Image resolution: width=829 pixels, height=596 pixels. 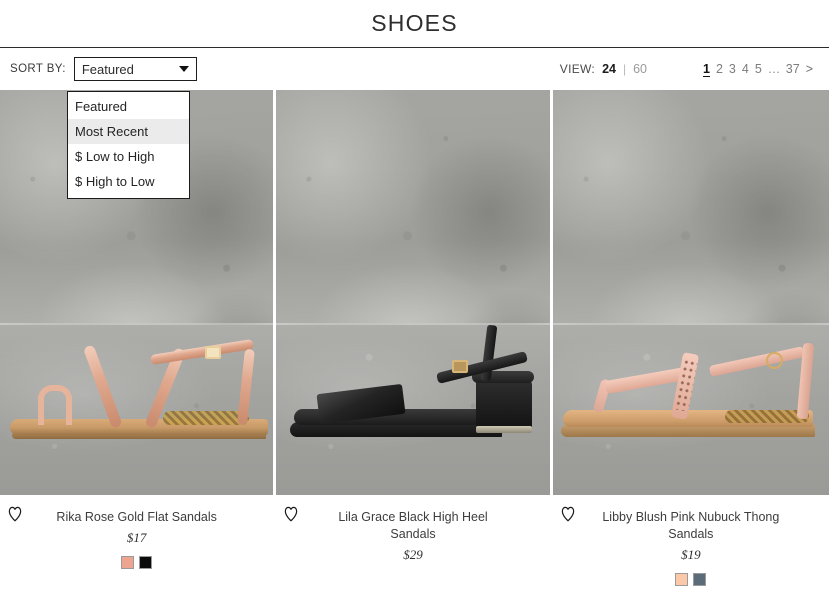 I want to click on shoe-toe-loop, so click(x=55, y=405).